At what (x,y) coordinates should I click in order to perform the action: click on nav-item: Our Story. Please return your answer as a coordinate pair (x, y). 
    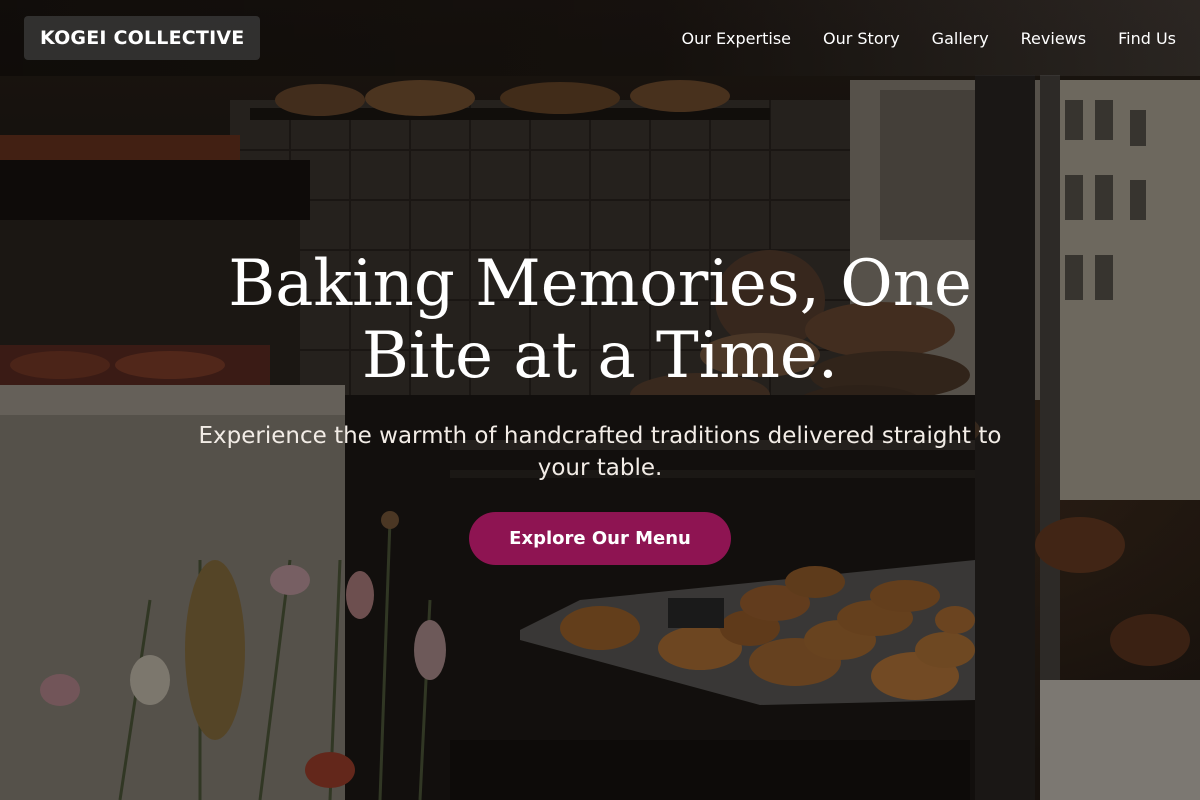
    Looking at the image, I should click on (861, 38).